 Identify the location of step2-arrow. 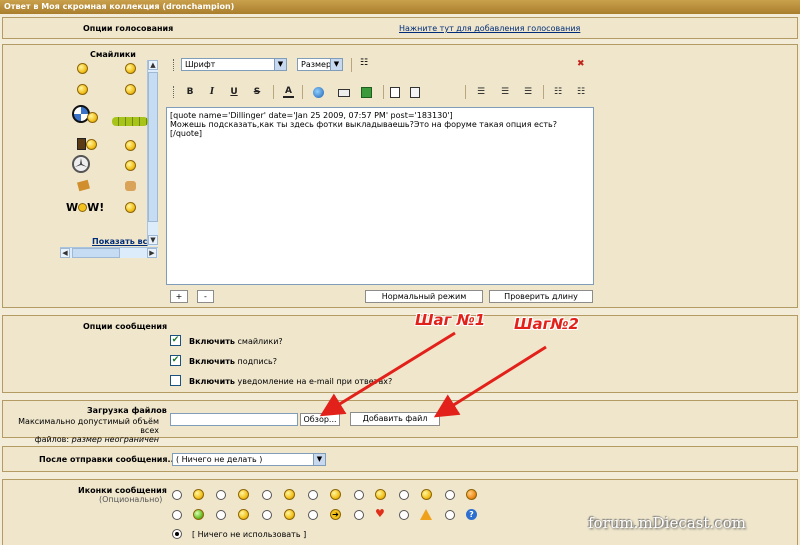
(490, 381).